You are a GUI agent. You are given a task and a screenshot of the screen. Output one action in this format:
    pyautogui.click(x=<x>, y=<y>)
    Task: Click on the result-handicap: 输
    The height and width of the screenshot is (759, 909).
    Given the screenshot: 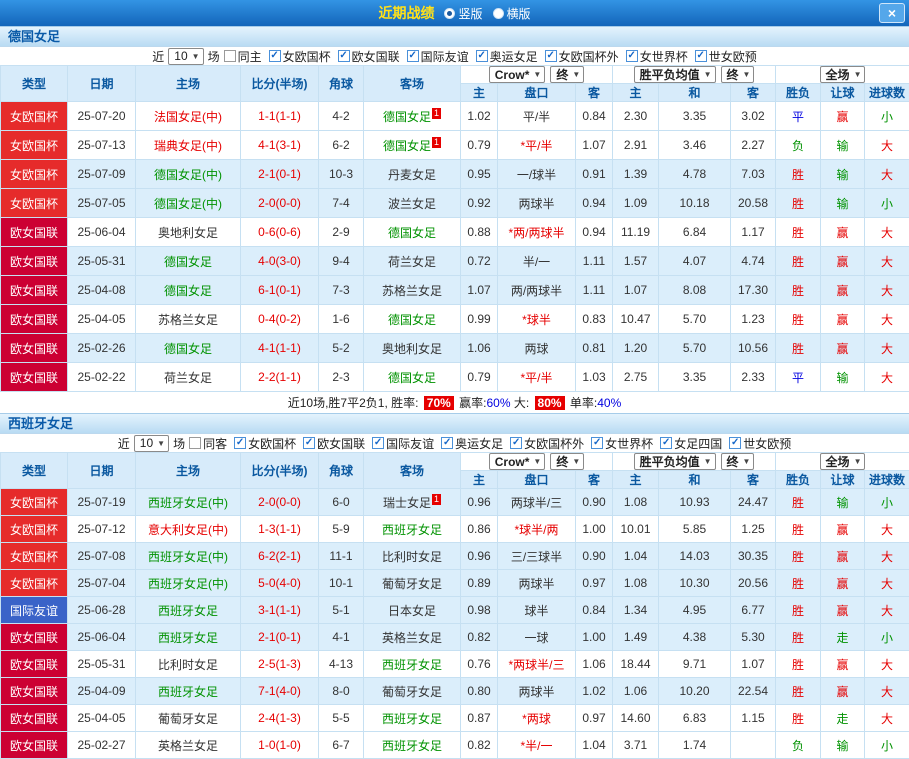 What is the action you would take?
    pyautogui.click(x=843, y=145)
    